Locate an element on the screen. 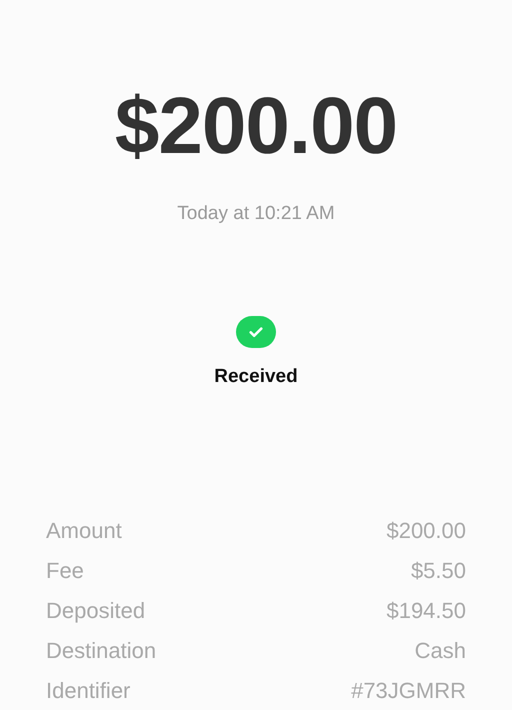  status-label: Received is located at coordinates (256, 376).